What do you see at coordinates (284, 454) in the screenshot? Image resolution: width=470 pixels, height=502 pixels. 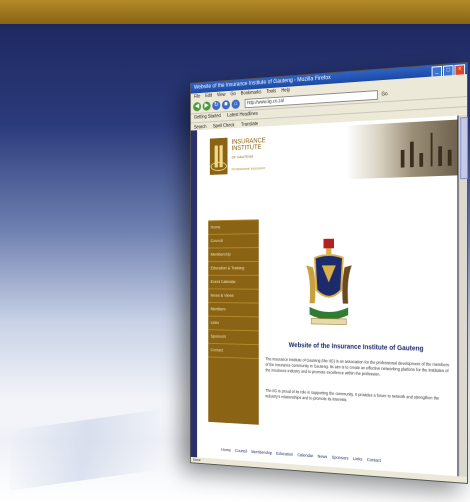 I see `footer-education: Education` at bounding box center [284, 454].